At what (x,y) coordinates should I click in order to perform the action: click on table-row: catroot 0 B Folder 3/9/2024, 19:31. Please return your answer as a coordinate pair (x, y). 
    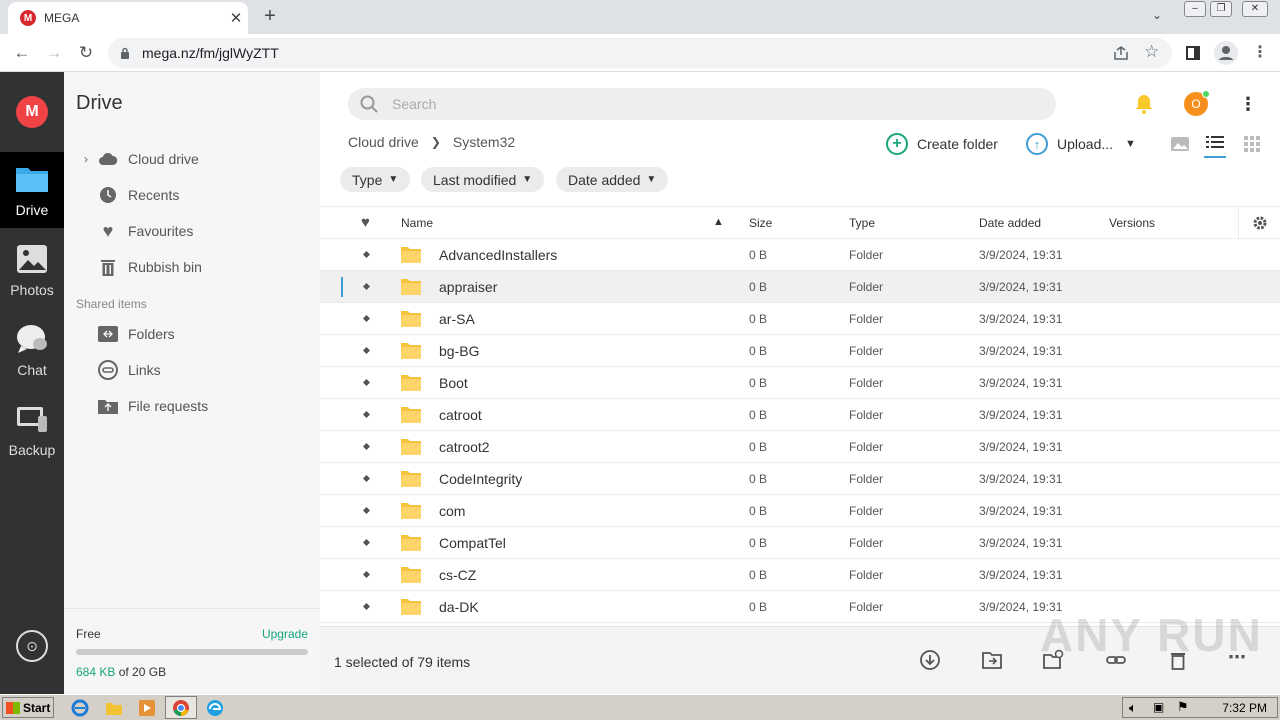
    Looking at the image, I should click on (800, 415).